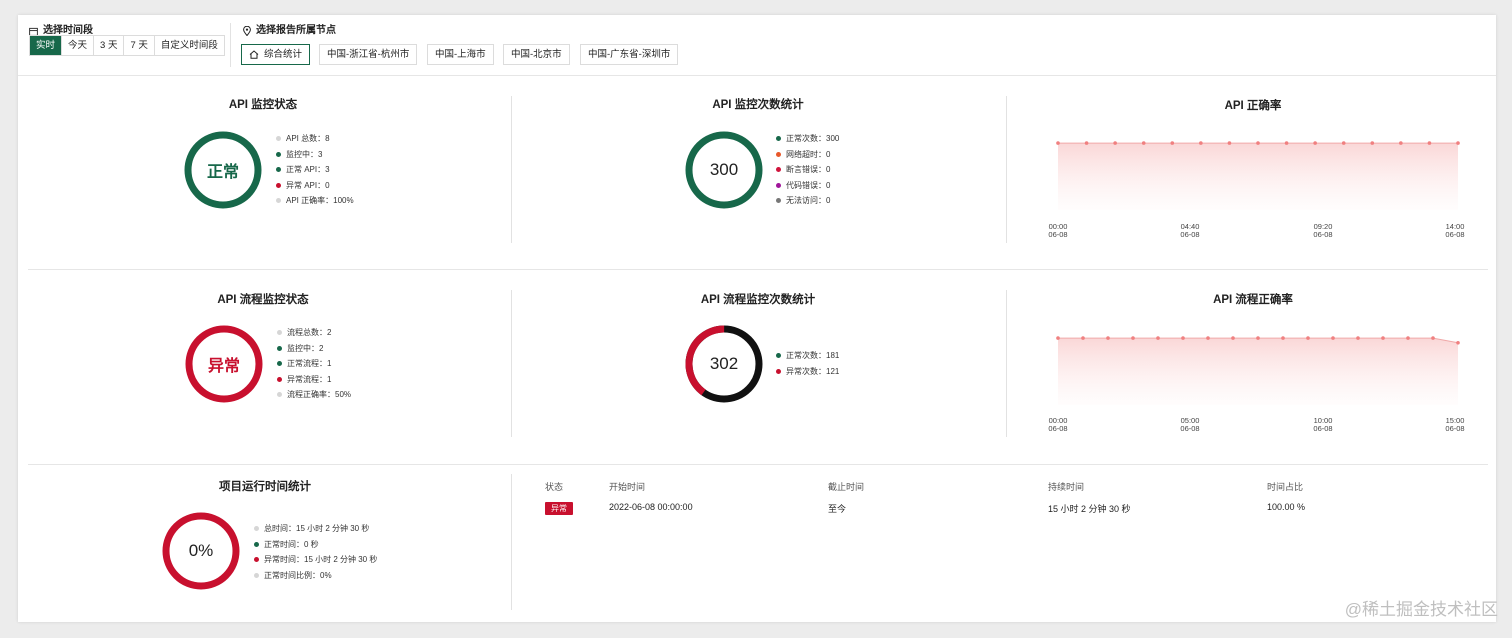  I want to click on legend-text: 正常流程：1, so click(309, 364).